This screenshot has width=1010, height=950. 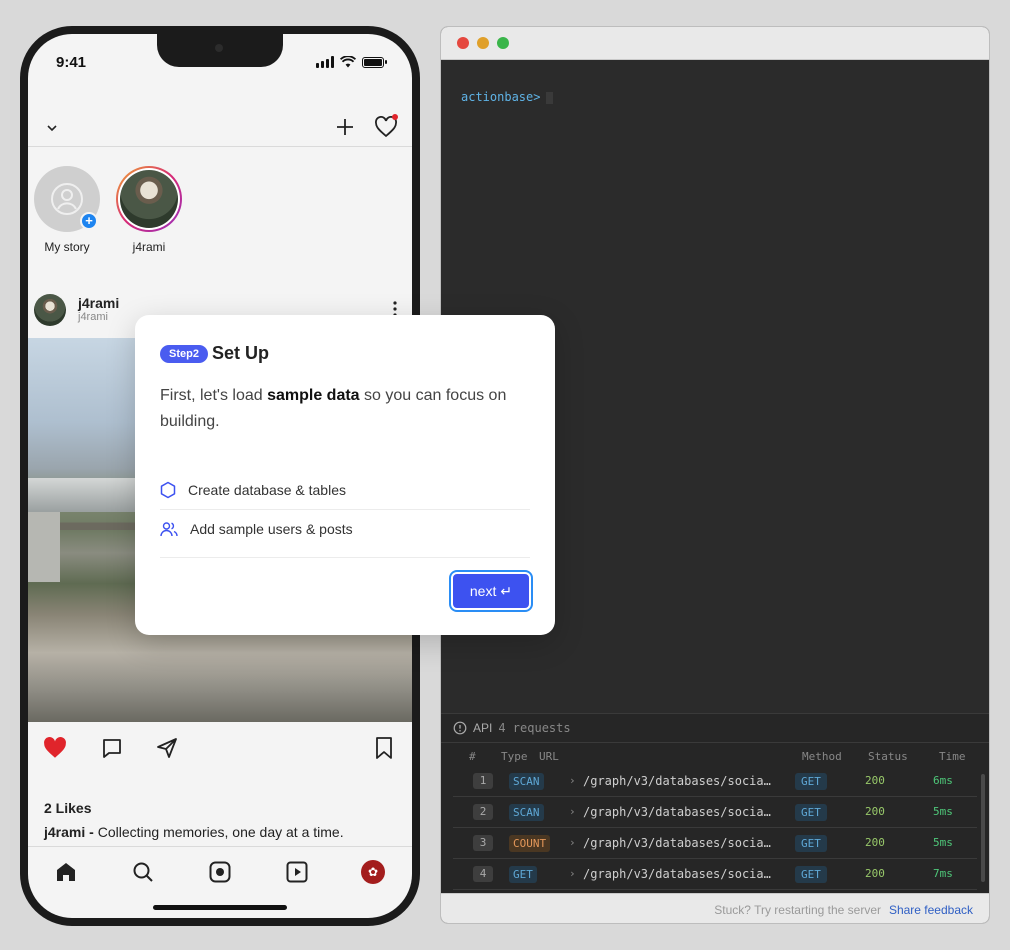 I want to click on api-request-count: 4 requests, so click(x=534, y=728).